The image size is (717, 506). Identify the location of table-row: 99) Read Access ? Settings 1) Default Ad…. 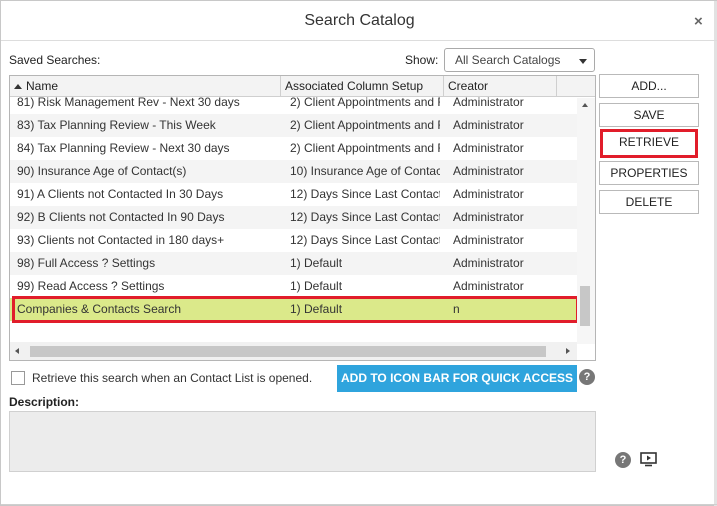
(293, 286).